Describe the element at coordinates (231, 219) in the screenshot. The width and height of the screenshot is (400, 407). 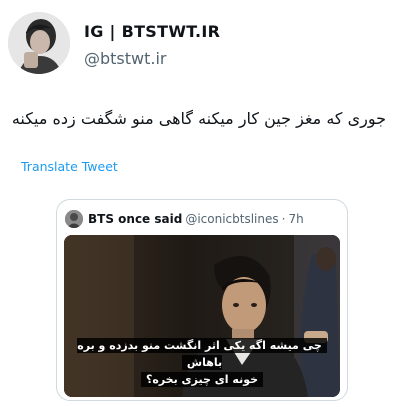
I see `quoted-user-handle: @iconicbtslines` at that location.